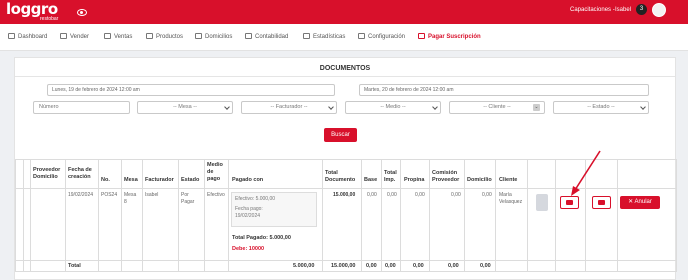 The width and height of the screenshot is (688, 280). Describe the element at coordinates (392, 195) in the screenshot. I see `cell-total-imp: 0,00` at that location.